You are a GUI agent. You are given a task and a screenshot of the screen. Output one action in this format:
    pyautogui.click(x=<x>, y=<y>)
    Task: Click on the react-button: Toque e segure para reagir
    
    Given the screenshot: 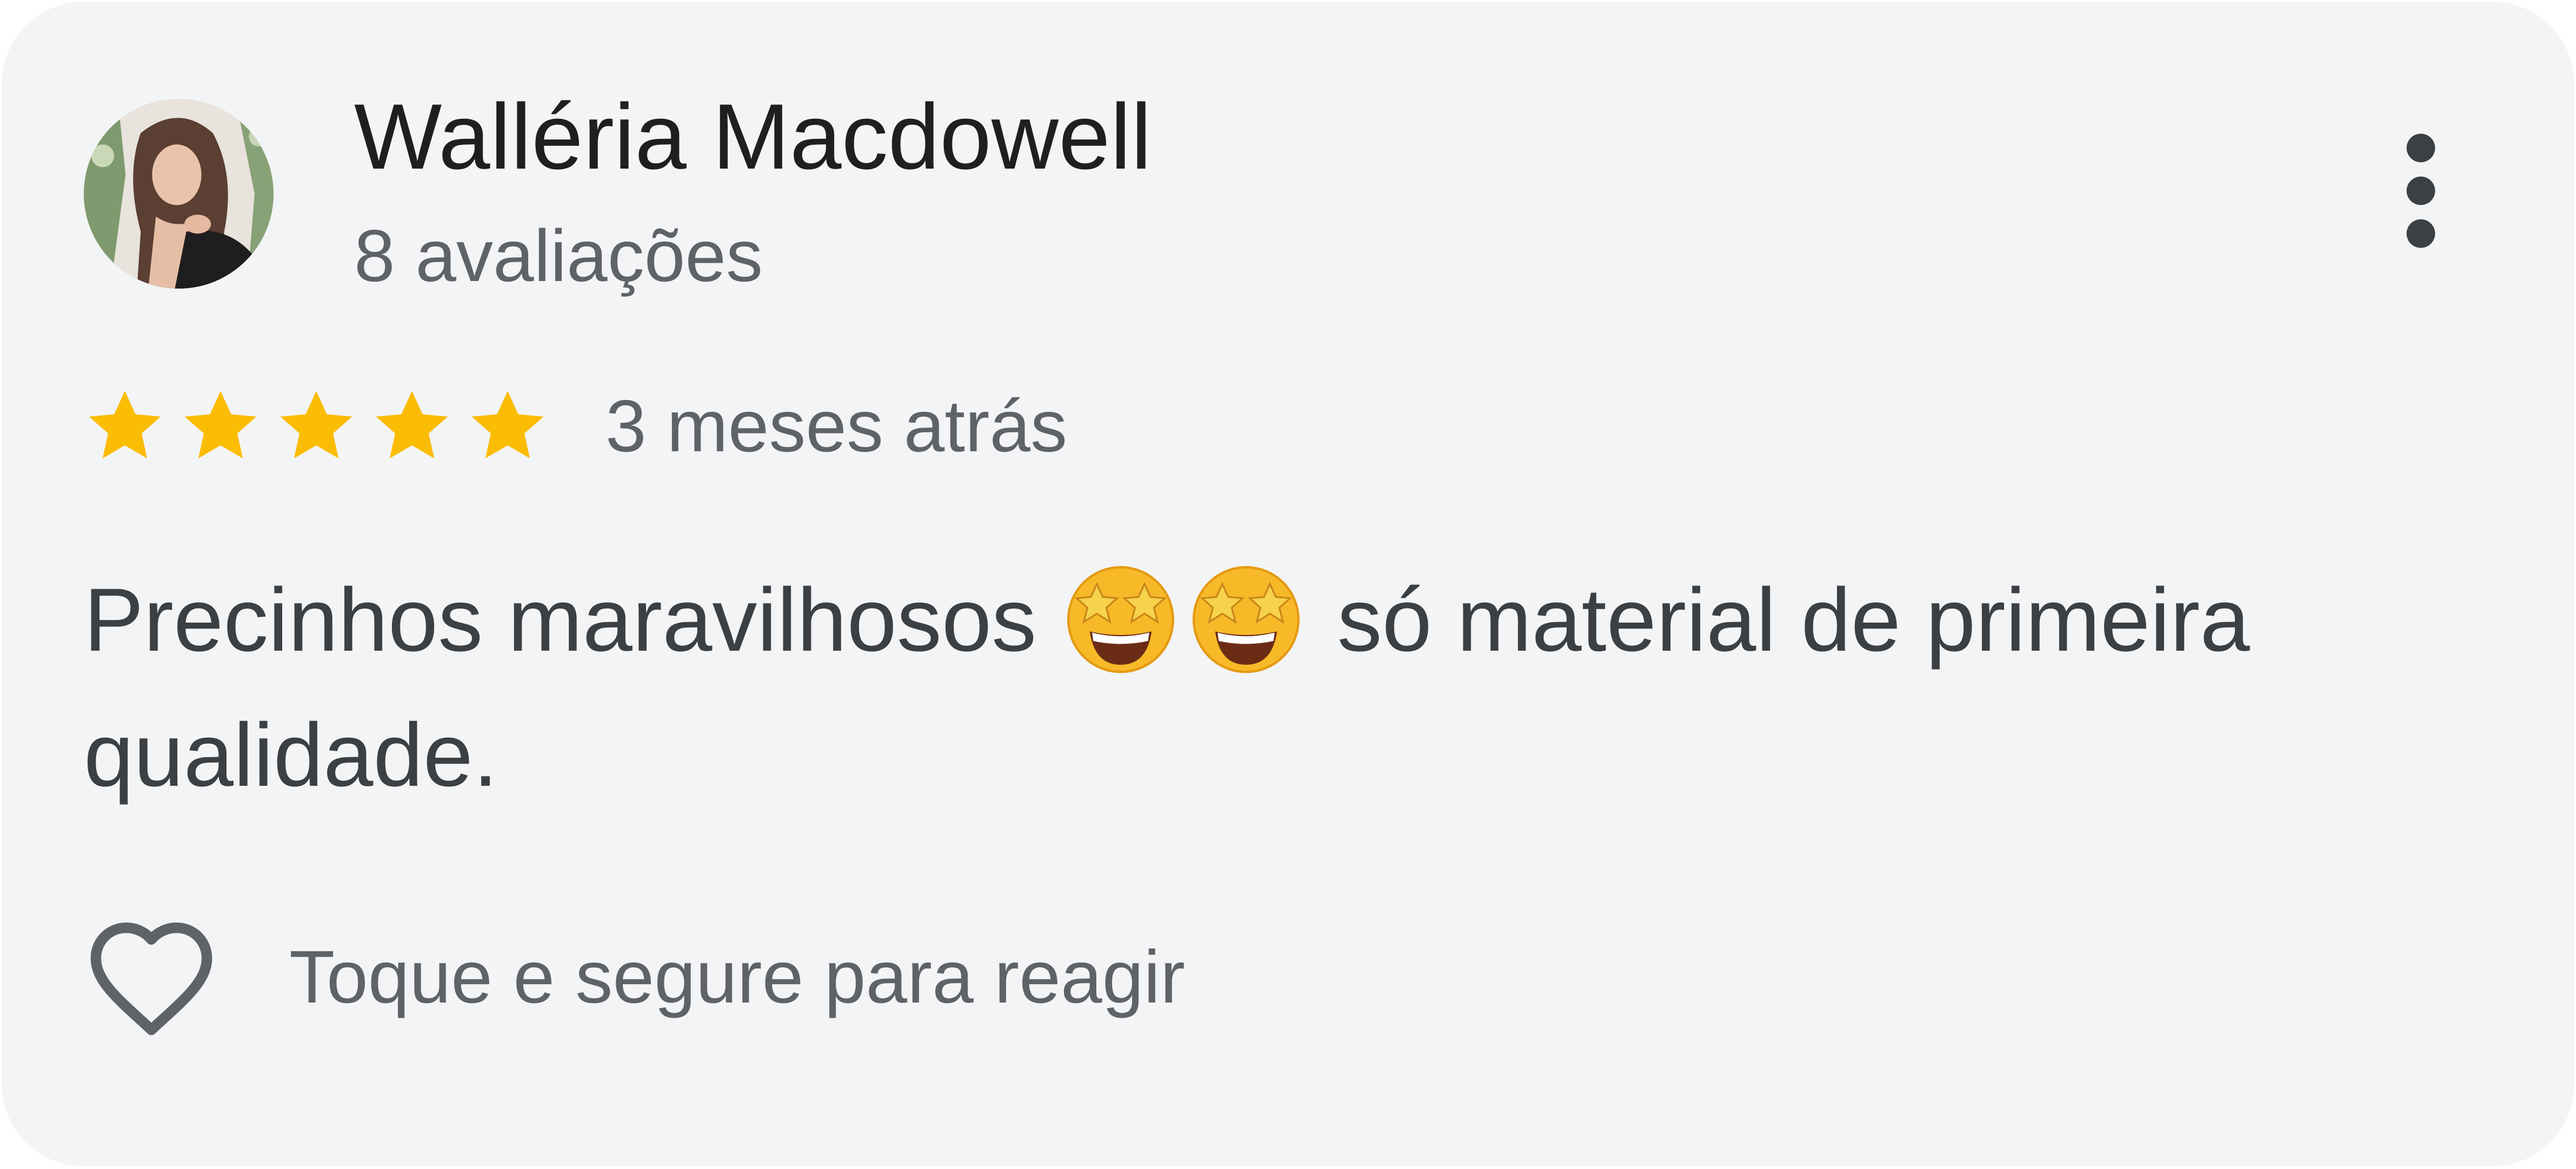 What is the action you would take?
    pyautogui.click(x=634, y=977)
    